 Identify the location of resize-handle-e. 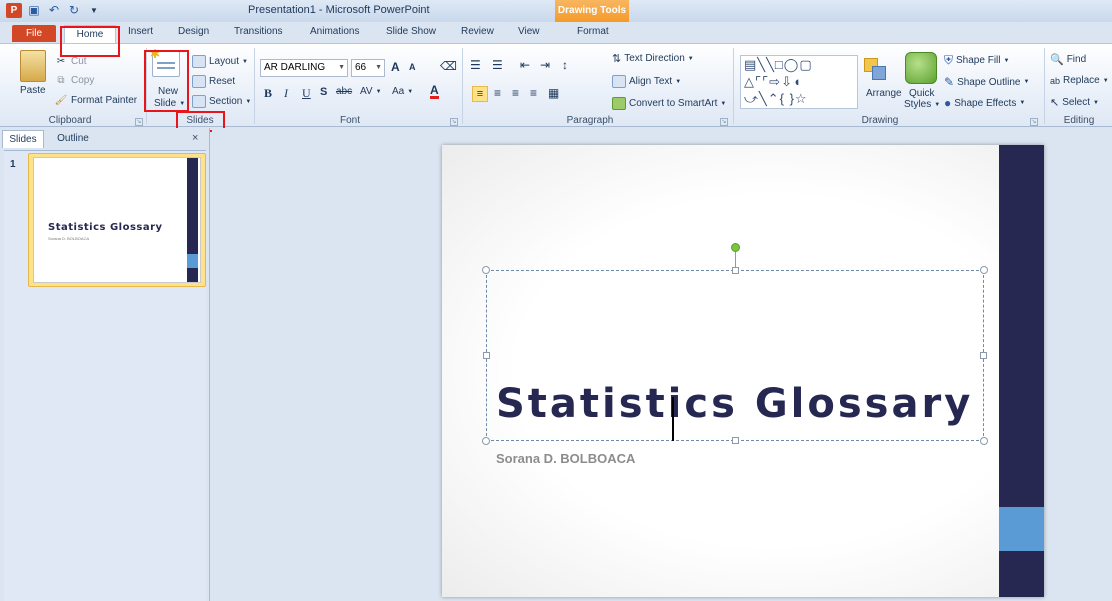
(983, 355).